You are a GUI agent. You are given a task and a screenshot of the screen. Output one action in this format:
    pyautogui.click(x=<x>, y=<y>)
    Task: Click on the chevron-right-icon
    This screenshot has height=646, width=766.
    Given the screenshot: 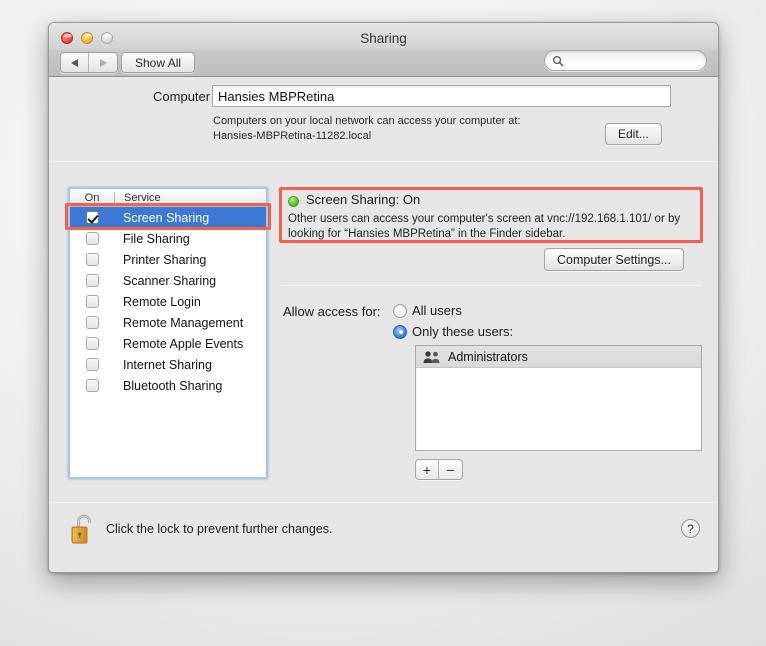 What is the action you would take?
    pyautogui.click(x=103, y=62)
    